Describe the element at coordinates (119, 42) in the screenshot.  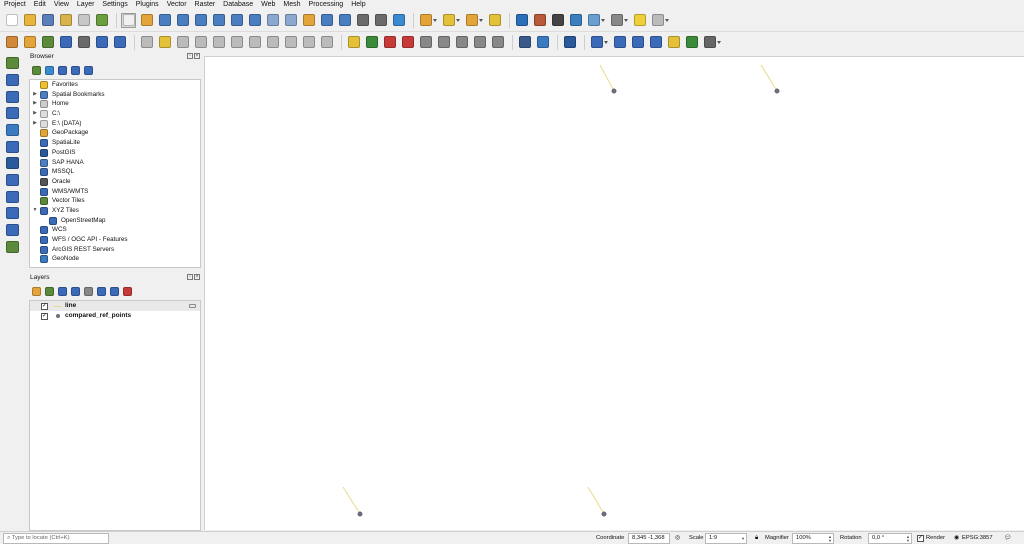
I see `new-mesh-layer-button` at that location.